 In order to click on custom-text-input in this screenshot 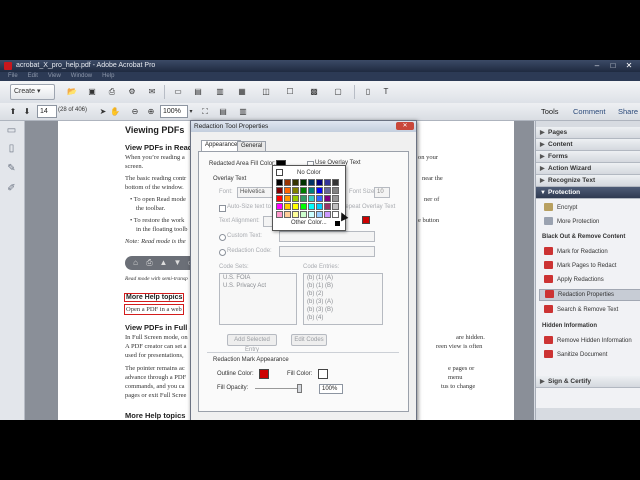, I will do `click(327, 236)`.